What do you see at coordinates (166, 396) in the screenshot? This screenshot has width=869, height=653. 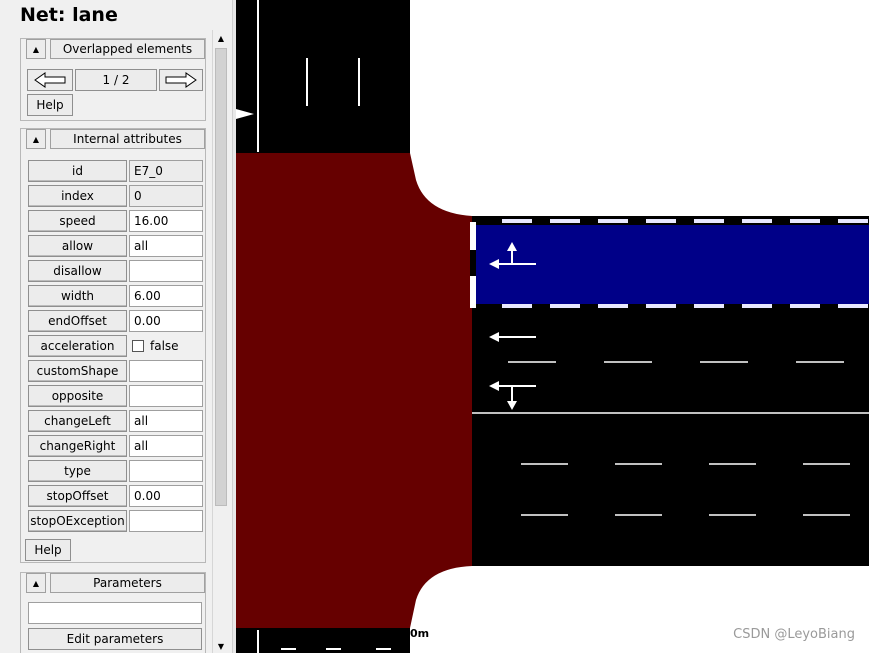 I see `attr-value-opposite` at bounding box center [166, 396].